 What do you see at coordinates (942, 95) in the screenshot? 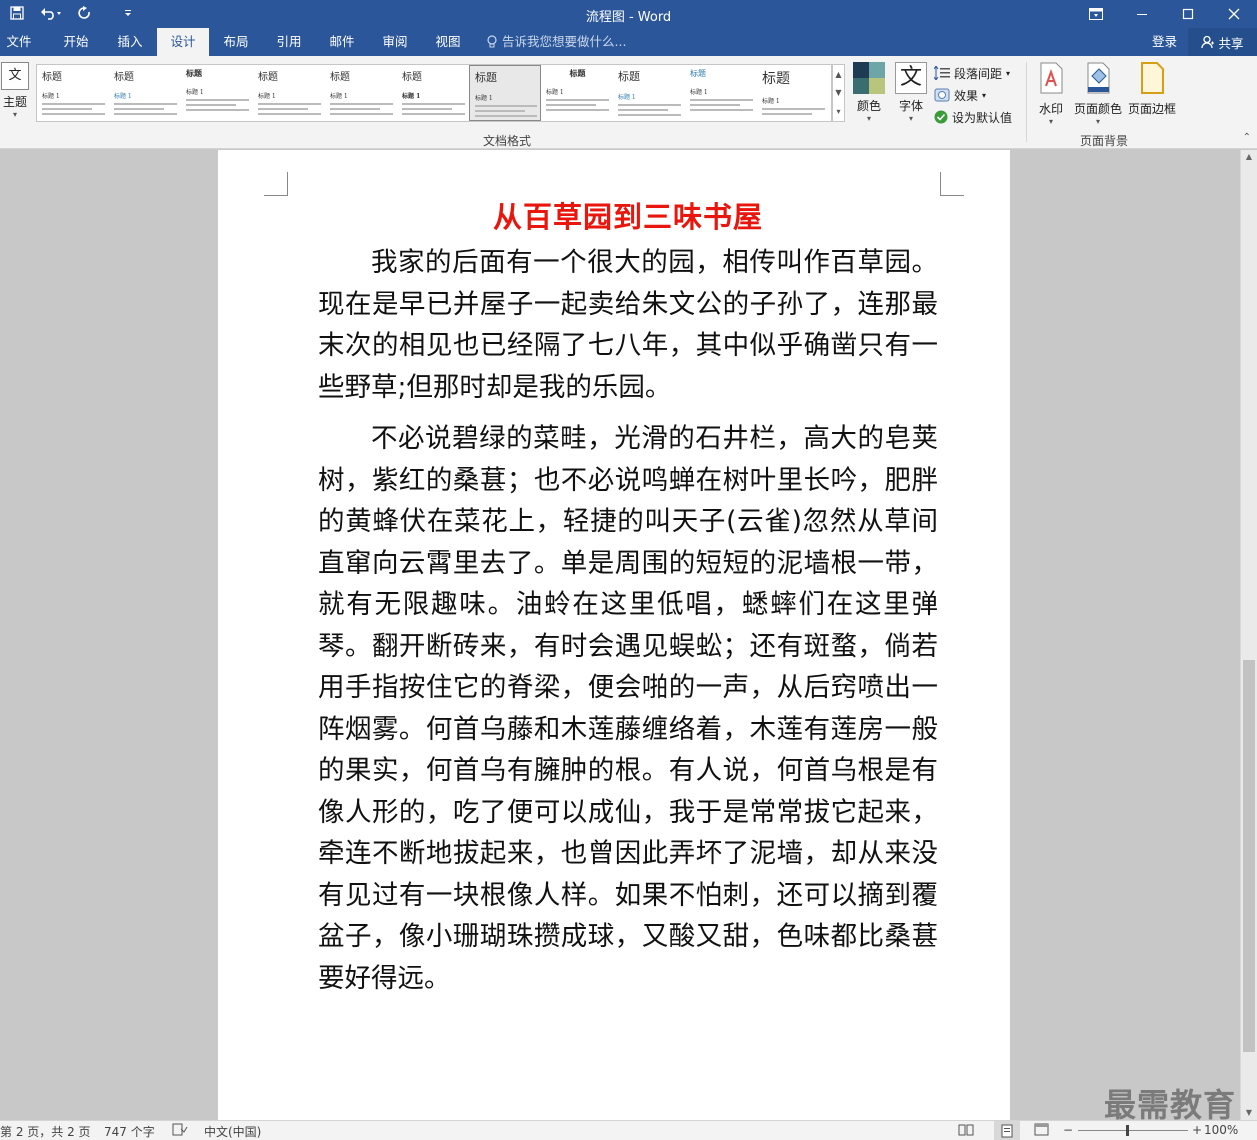
I see `effects-icon` at bounding box center [942, 95].